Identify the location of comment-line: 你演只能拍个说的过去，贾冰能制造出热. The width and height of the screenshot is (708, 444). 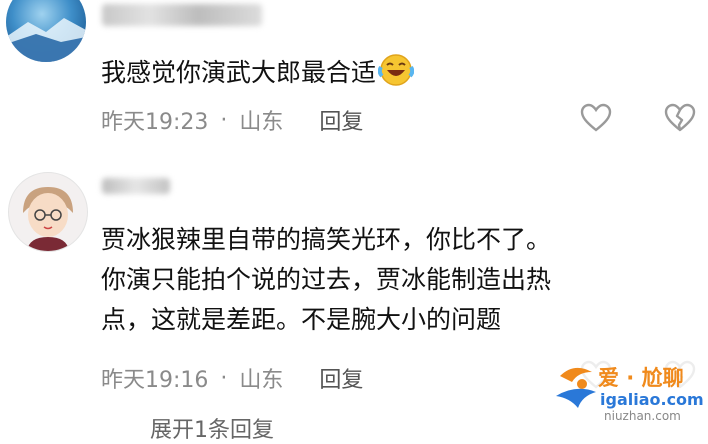
(326, 279).